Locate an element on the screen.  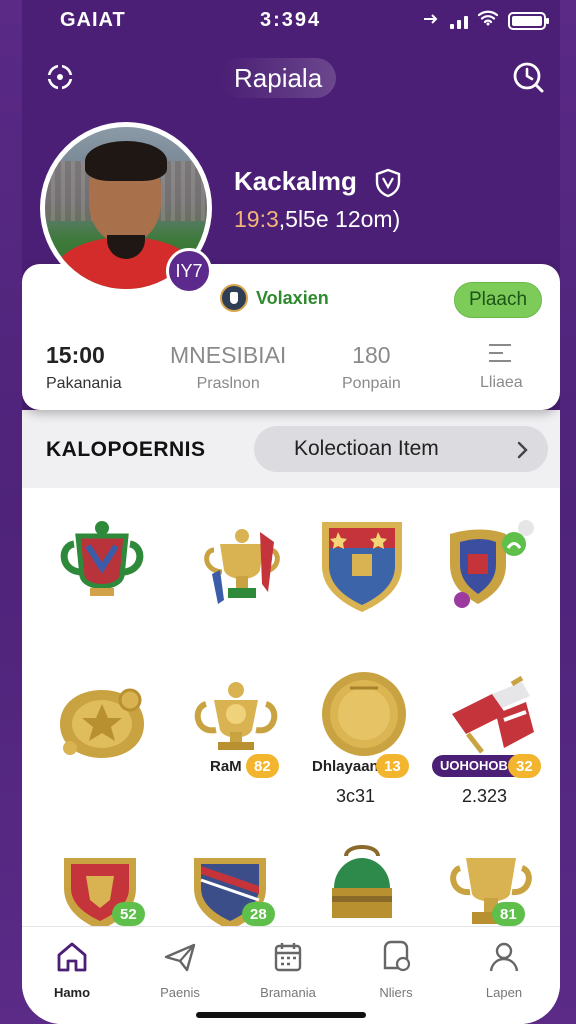
calendar-icon is located at coordinates (288, 957).